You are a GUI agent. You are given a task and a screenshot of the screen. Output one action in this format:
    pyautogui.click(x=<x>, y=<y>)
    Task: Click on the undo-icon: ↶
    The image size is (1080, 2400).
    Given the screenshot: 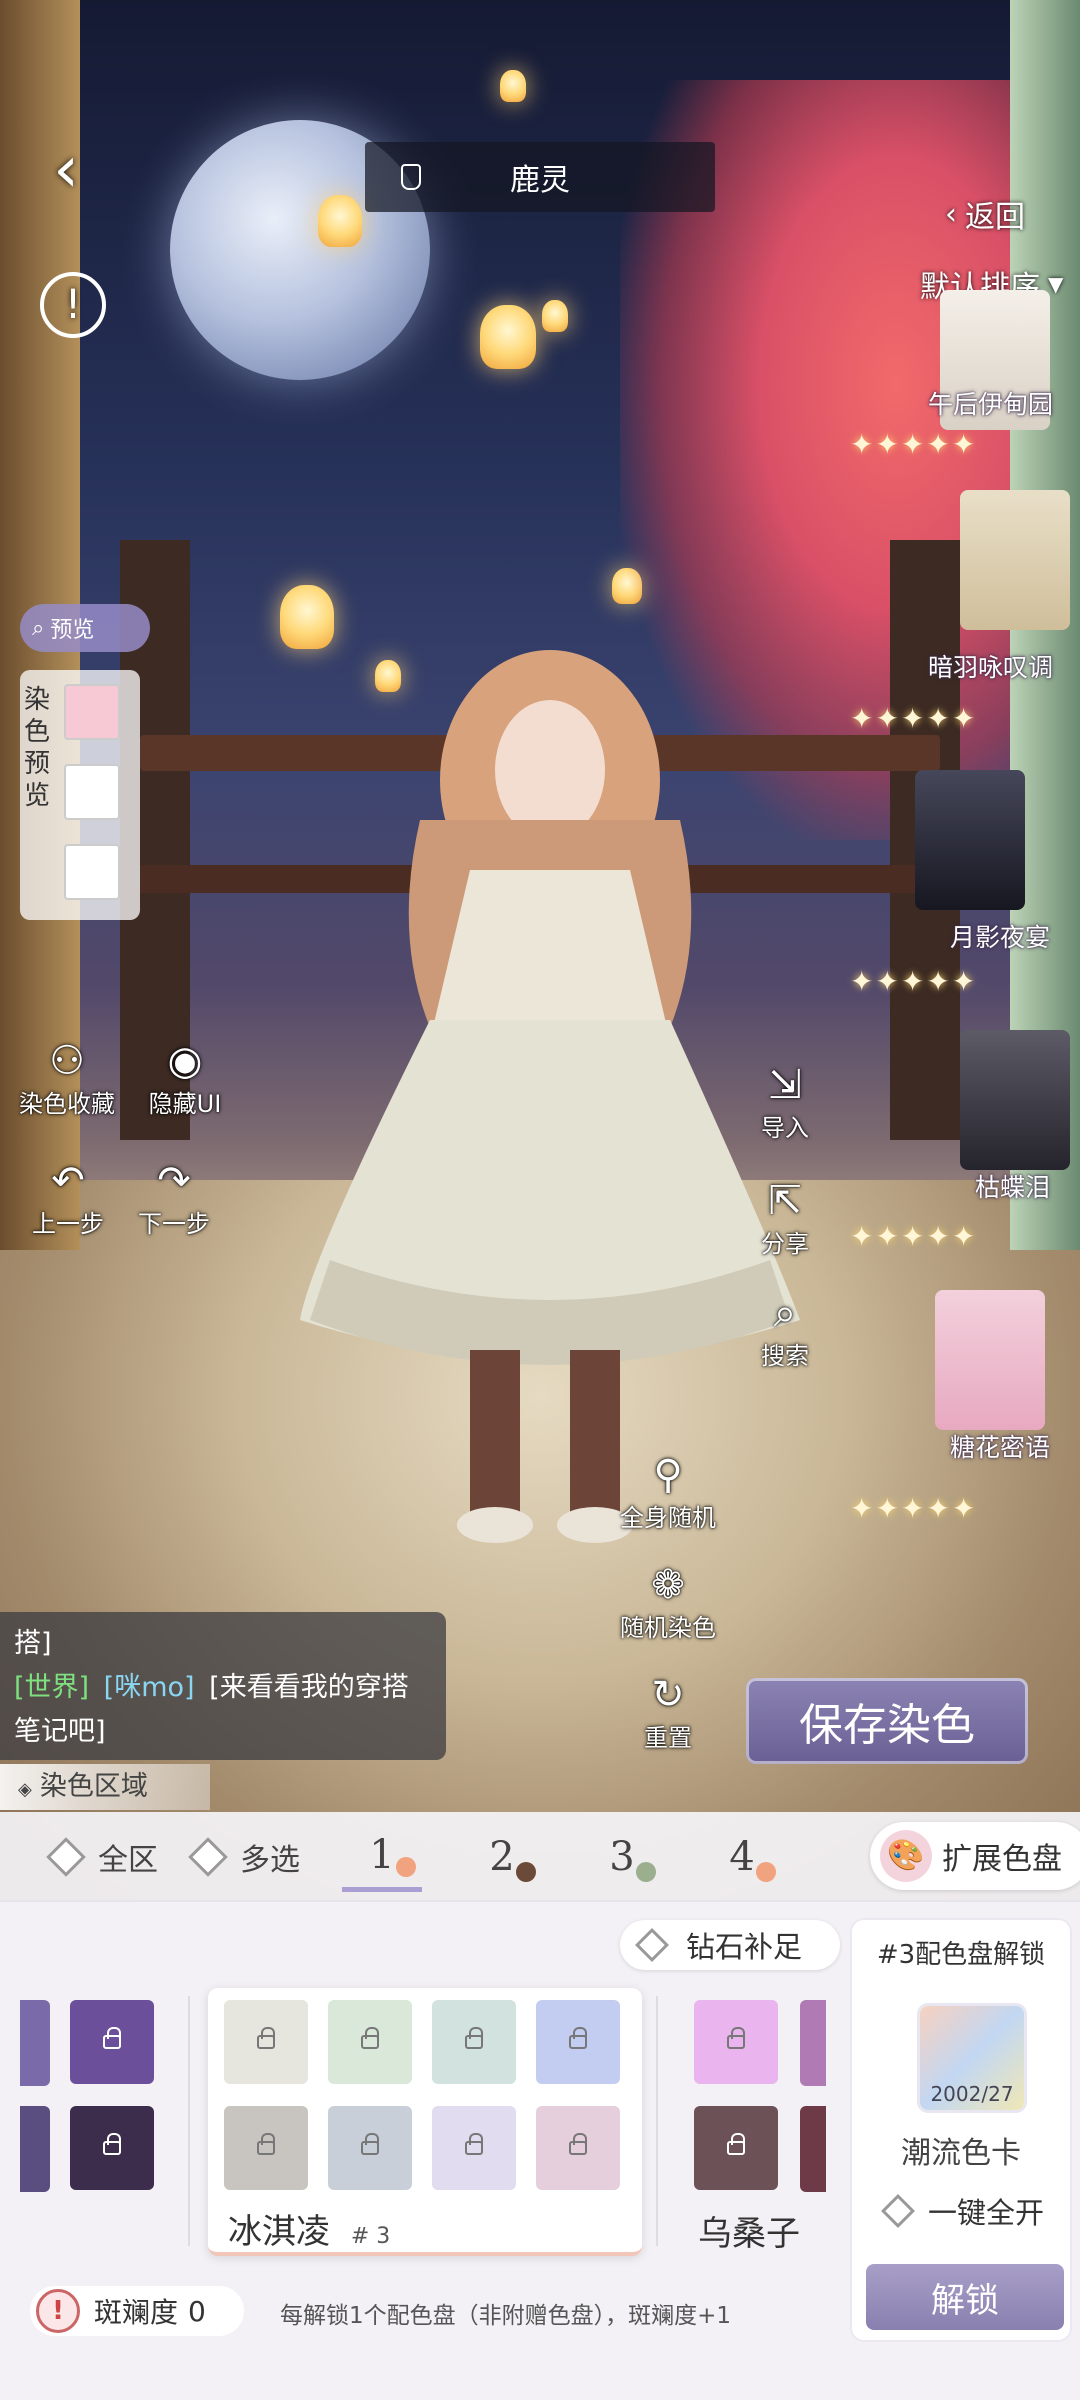 What is the action you would take?
    pyautogui.click(x=68, y=1181)
    